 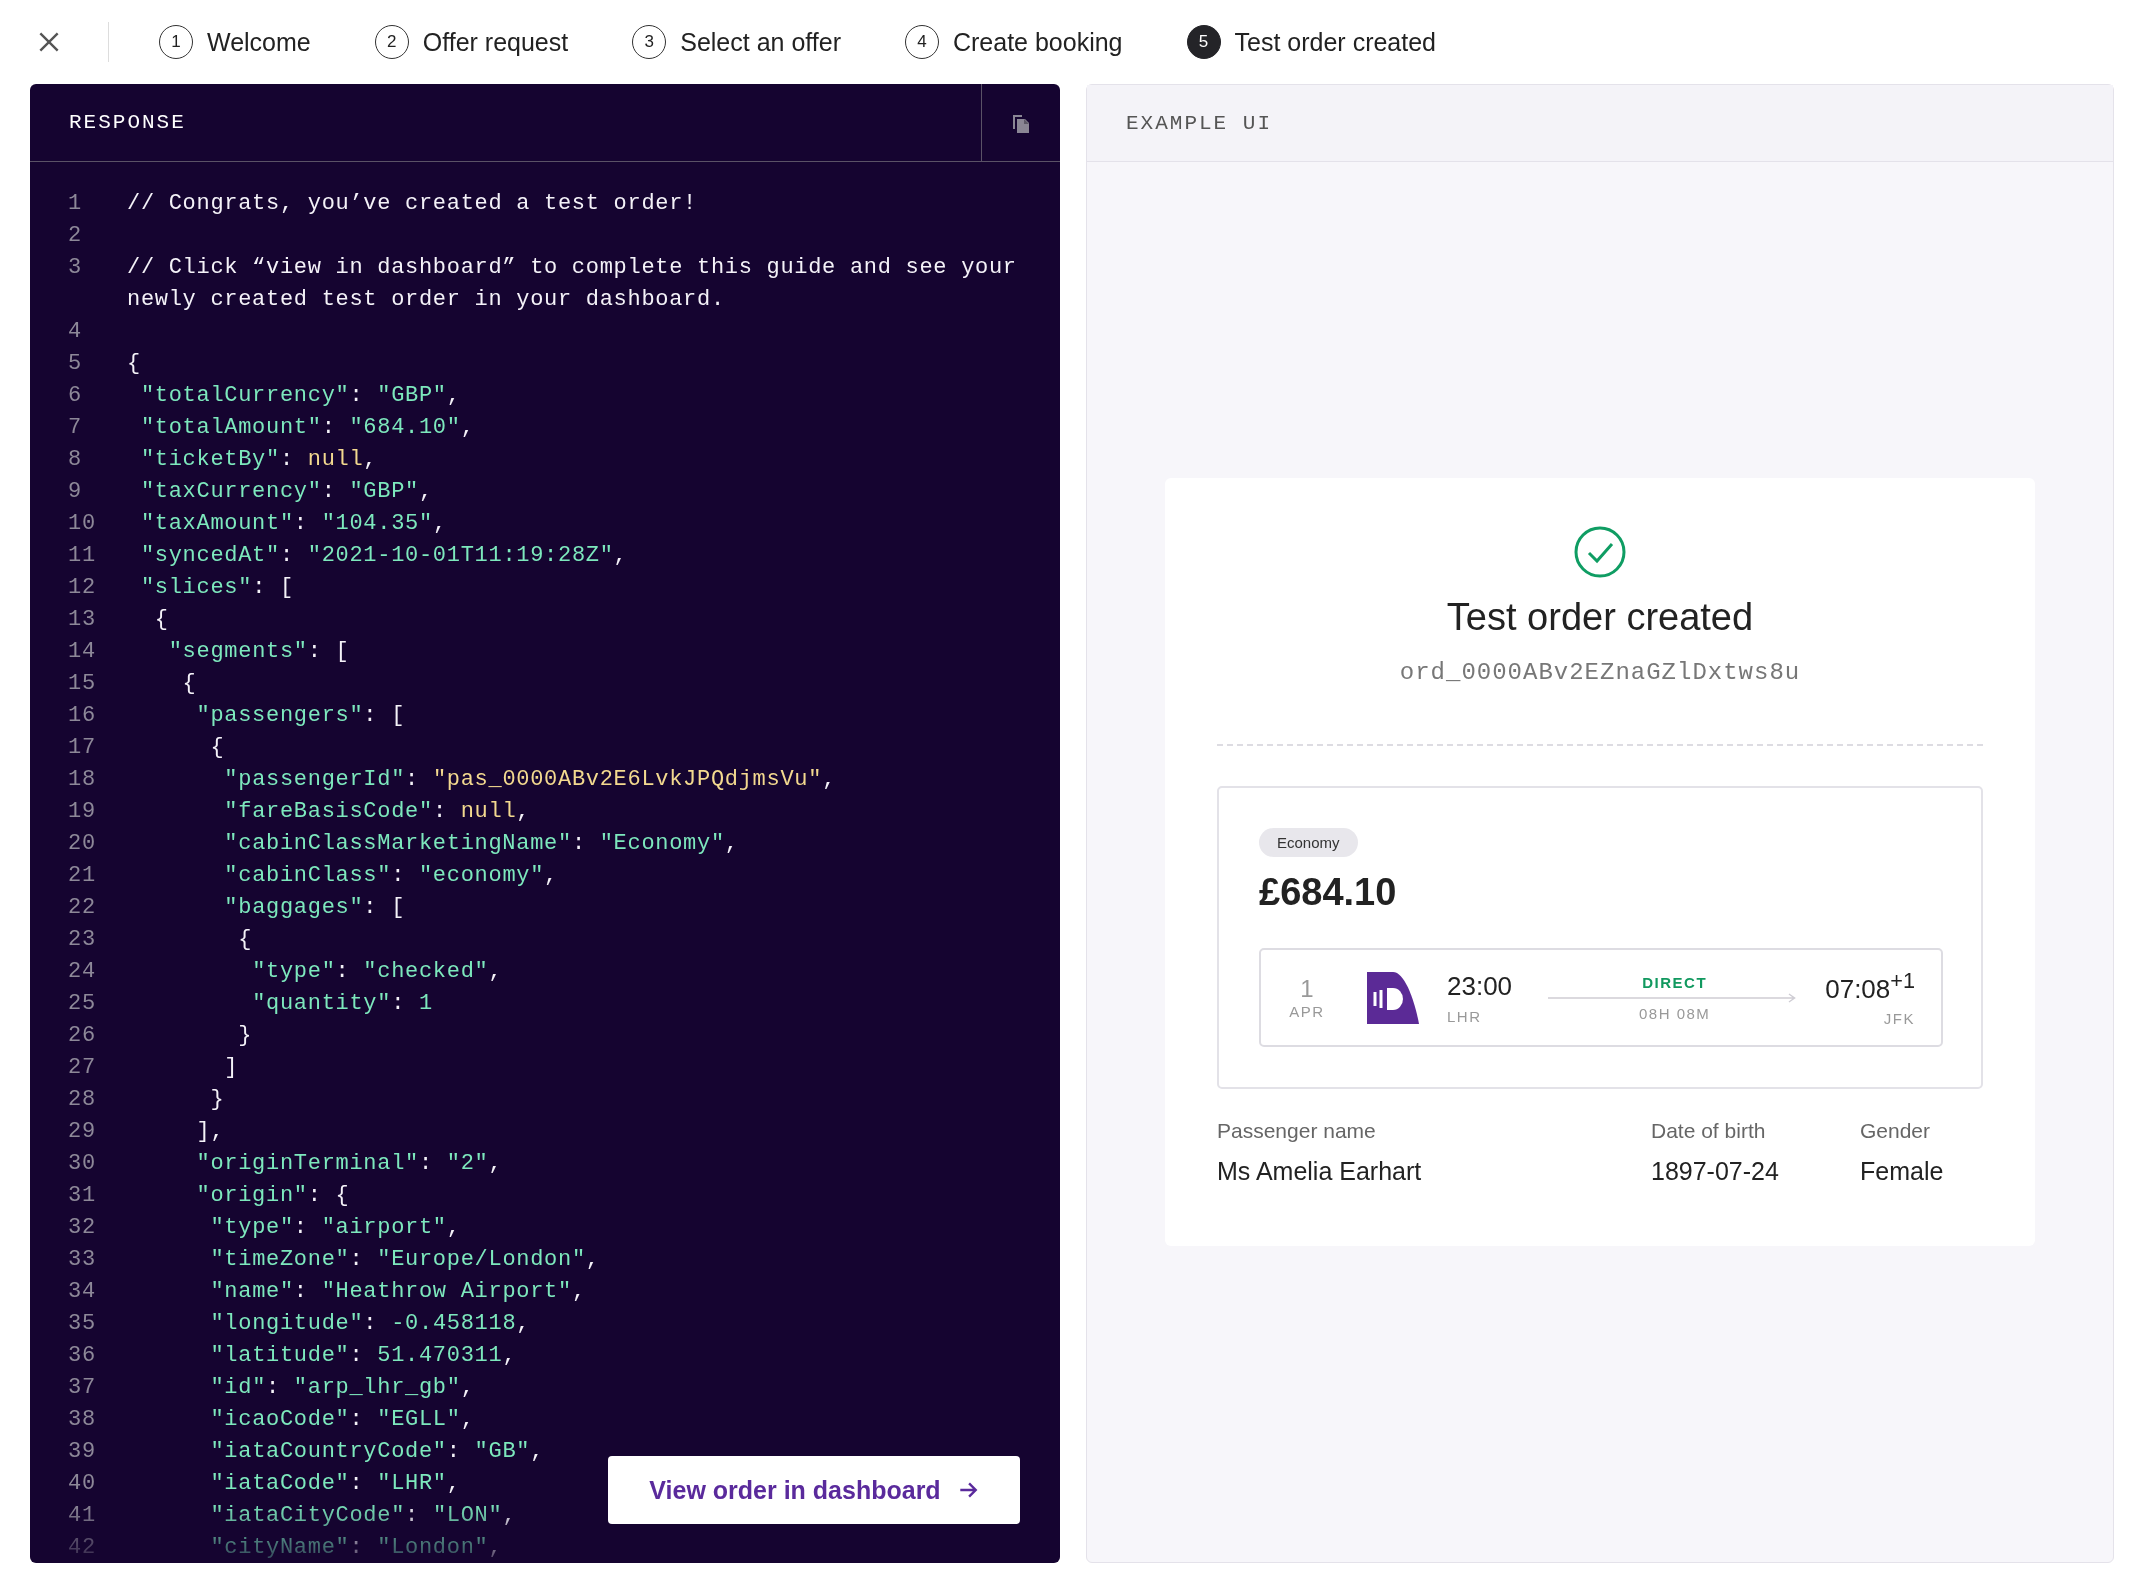 What do you see at coordinates (307, 428) in the screenshot?
I see `code-line: "totalAmount": "684.10",` at bounding box center [307, 428].